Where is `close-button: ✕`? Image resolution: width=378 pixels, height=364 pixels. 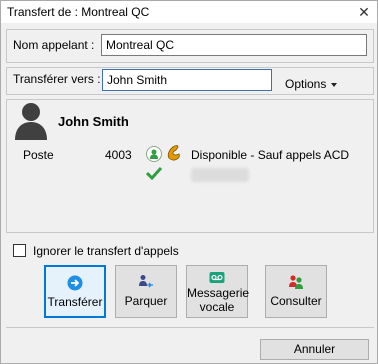
close-button: ✕ is located at coordinates (364, 12).